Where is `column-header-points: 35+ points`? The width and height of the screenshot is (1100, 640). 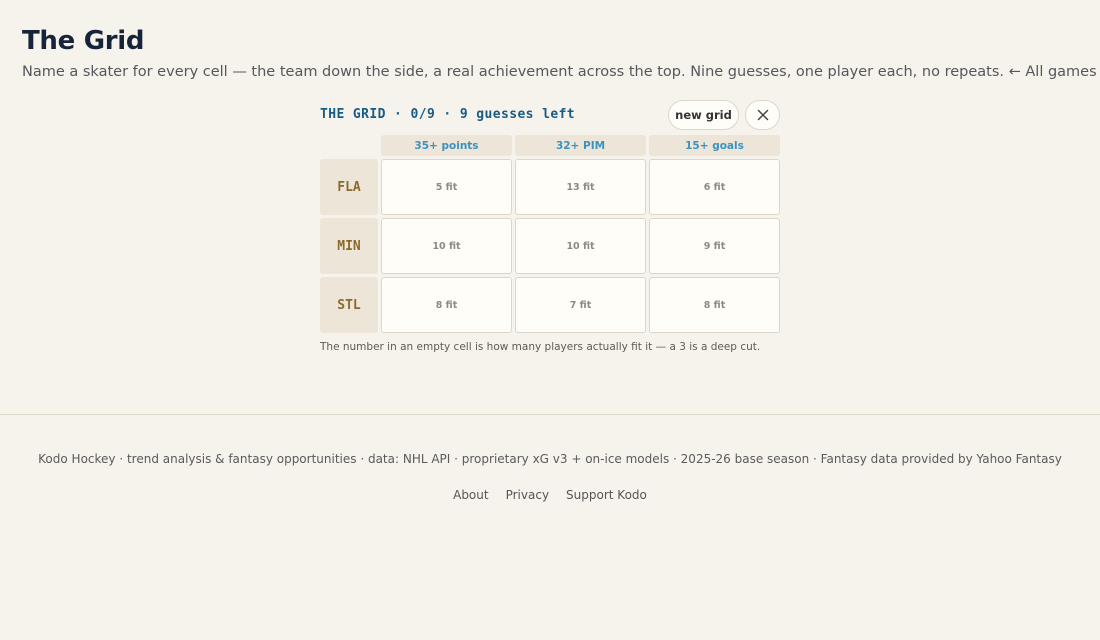 column-header-points: 35+ points is located at coordinates (446, 145).